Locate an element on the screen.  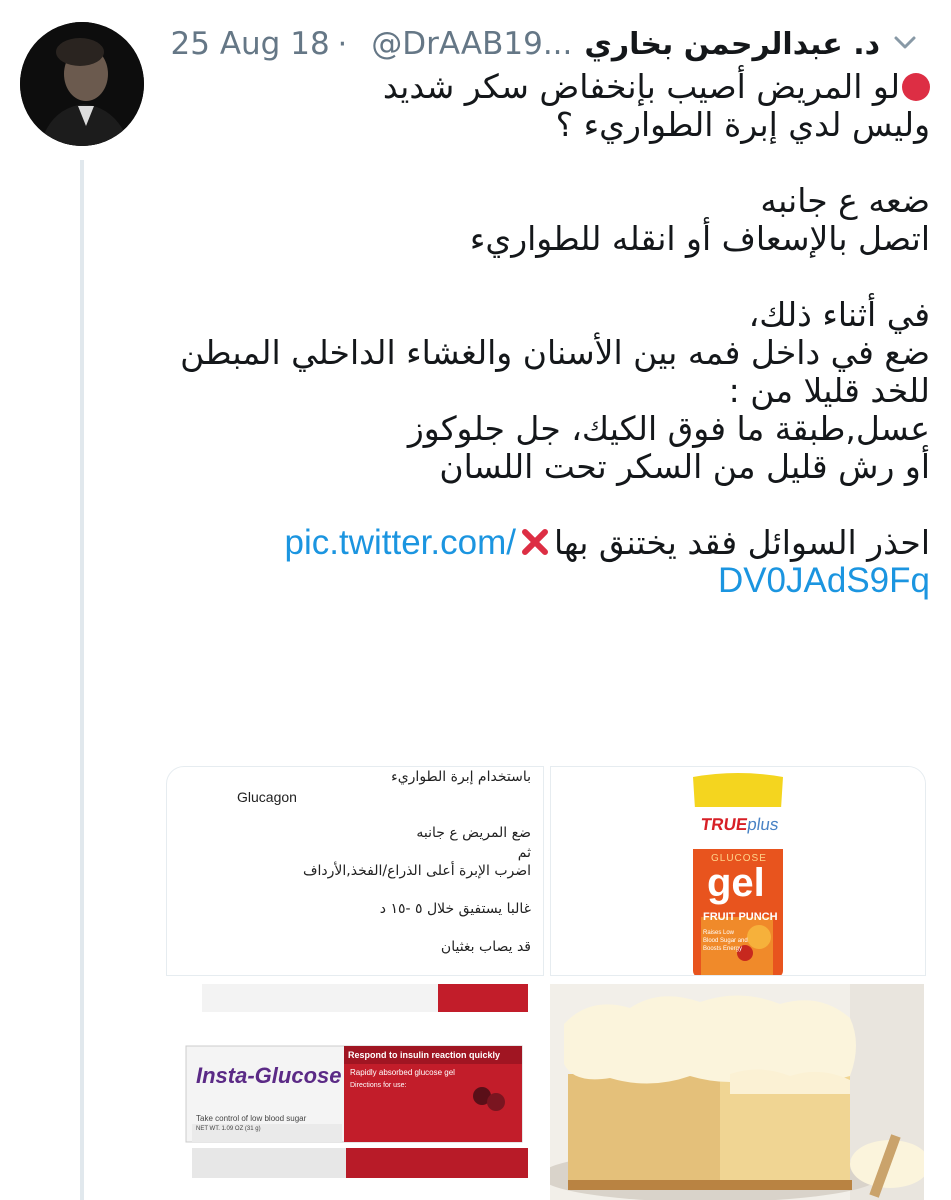
doc-line: غالبا يستفيق خلال ٥ -١٥ د is located at coordinates (455, 909).